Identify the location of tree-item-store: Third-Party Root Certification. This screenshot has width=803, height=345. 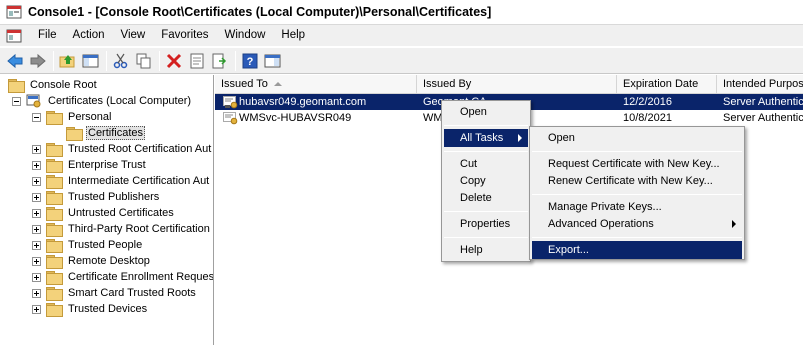
(122, 229).